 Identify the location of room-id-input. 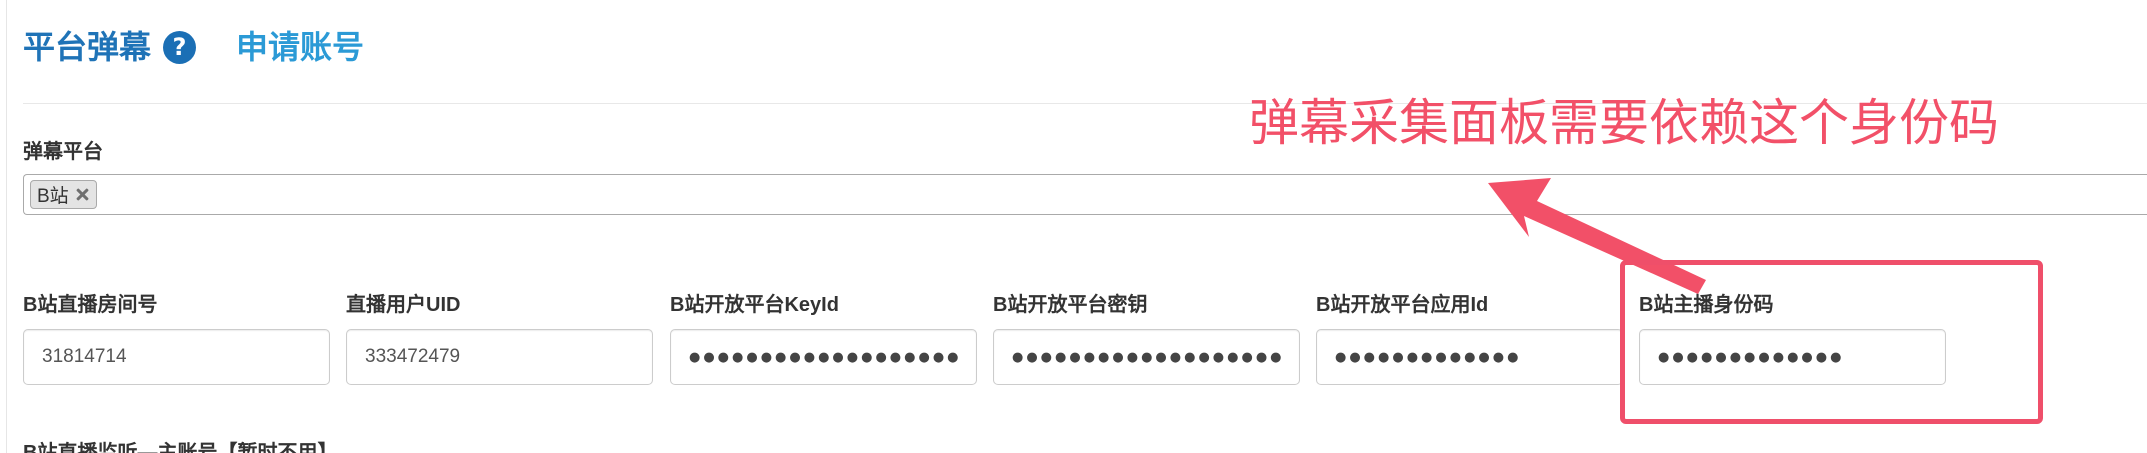
(176, 357).